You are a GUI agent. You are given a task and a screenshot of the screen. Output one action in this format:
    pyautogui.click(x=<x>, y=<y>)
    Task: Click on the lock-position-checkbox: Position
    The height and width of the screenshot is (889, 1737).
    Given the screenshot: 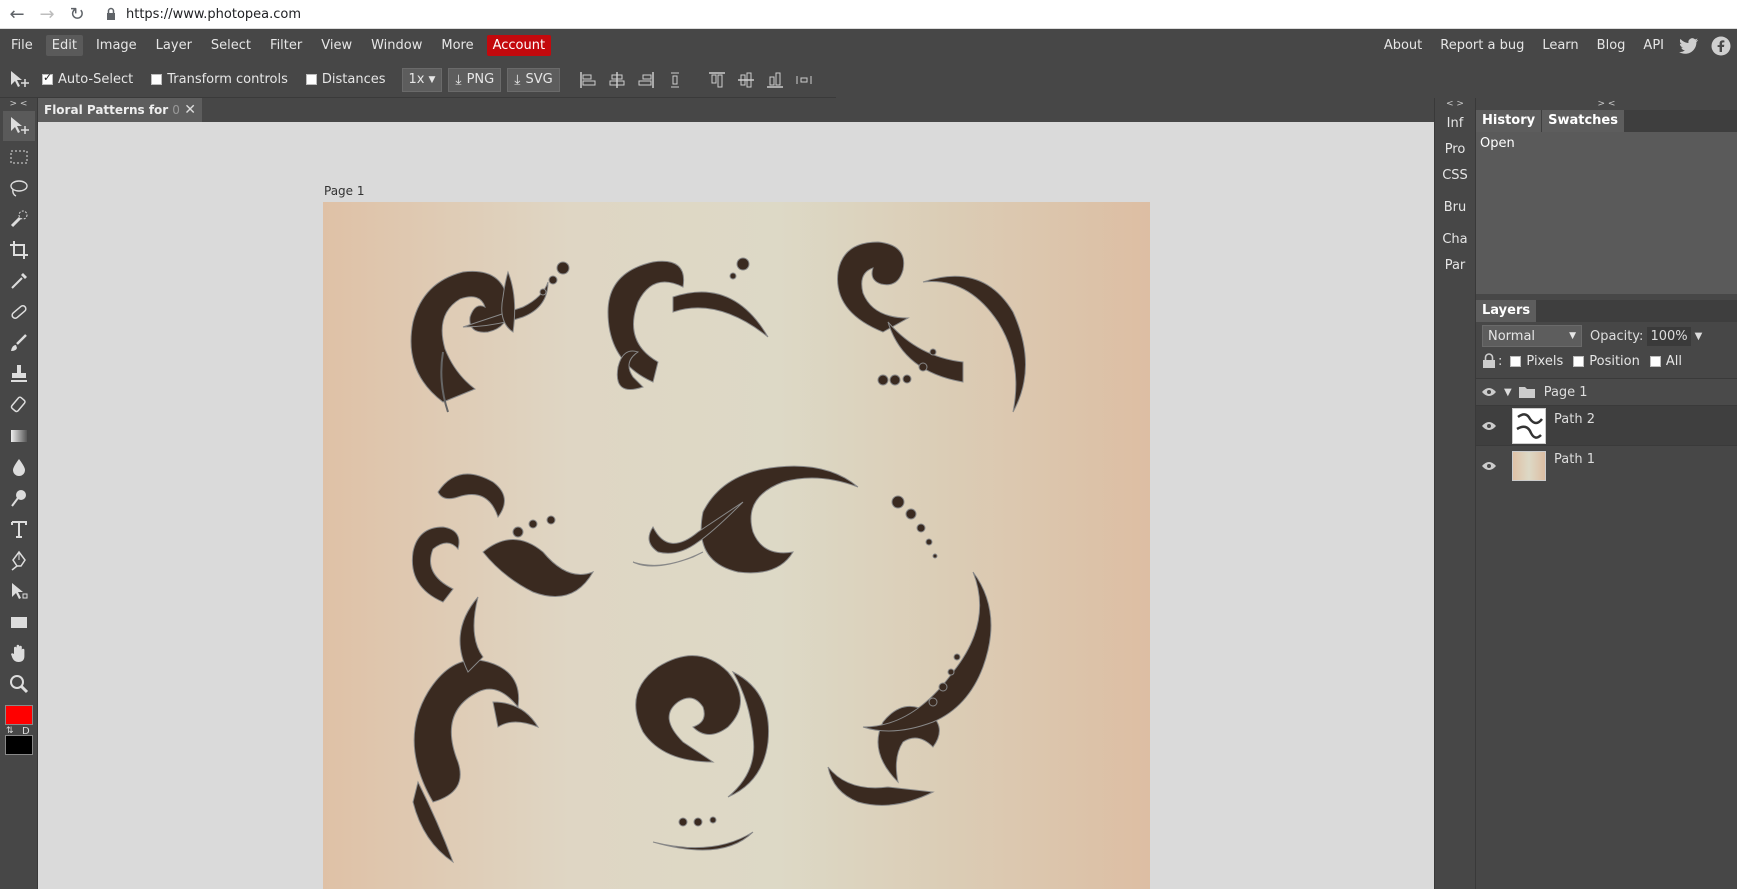 What is the action you would take?
    pyautogui.click(x=1606, y=361)
    